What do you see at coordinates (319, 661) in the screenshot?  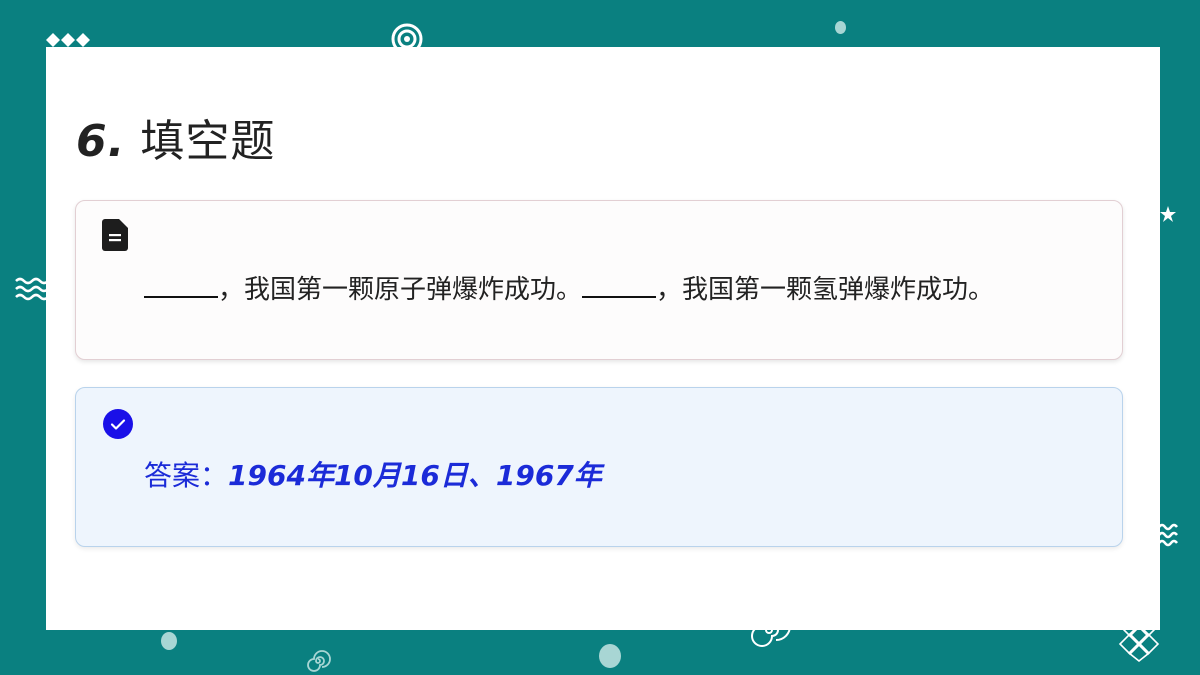 I see `spiral-decoration-icon` at bounding box center [319, 661].